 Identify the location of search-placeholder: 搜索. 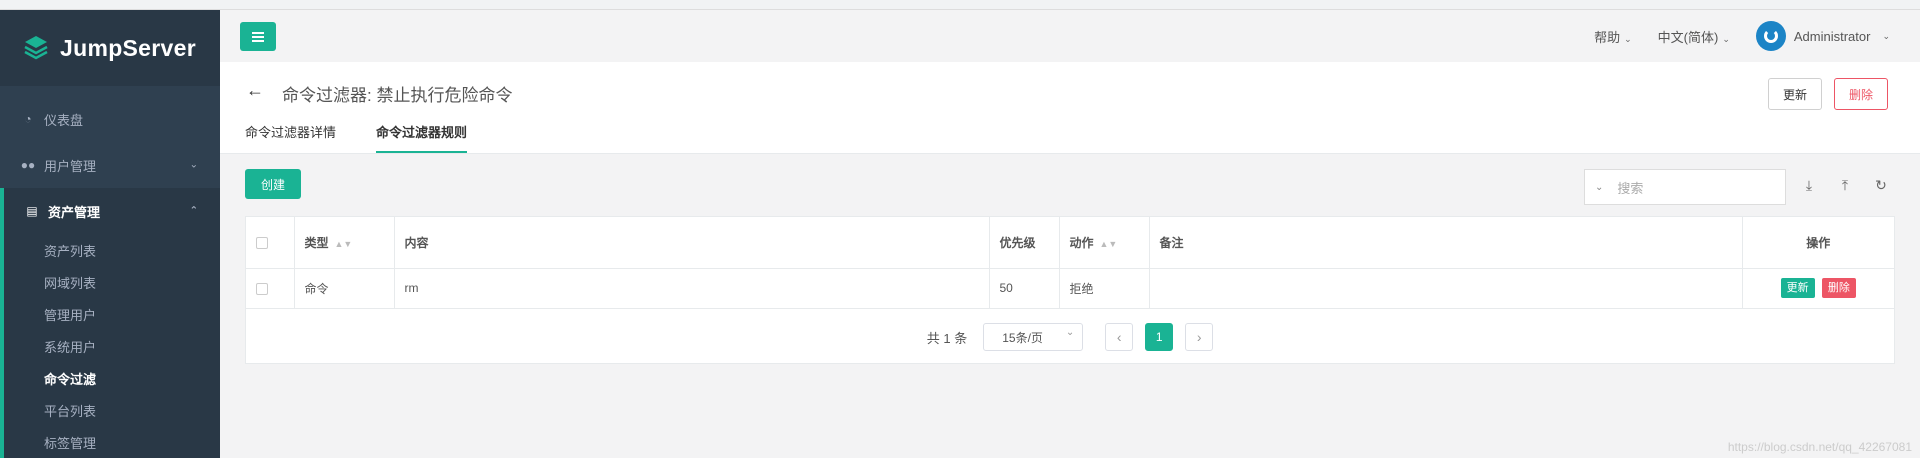
(1630, 188).